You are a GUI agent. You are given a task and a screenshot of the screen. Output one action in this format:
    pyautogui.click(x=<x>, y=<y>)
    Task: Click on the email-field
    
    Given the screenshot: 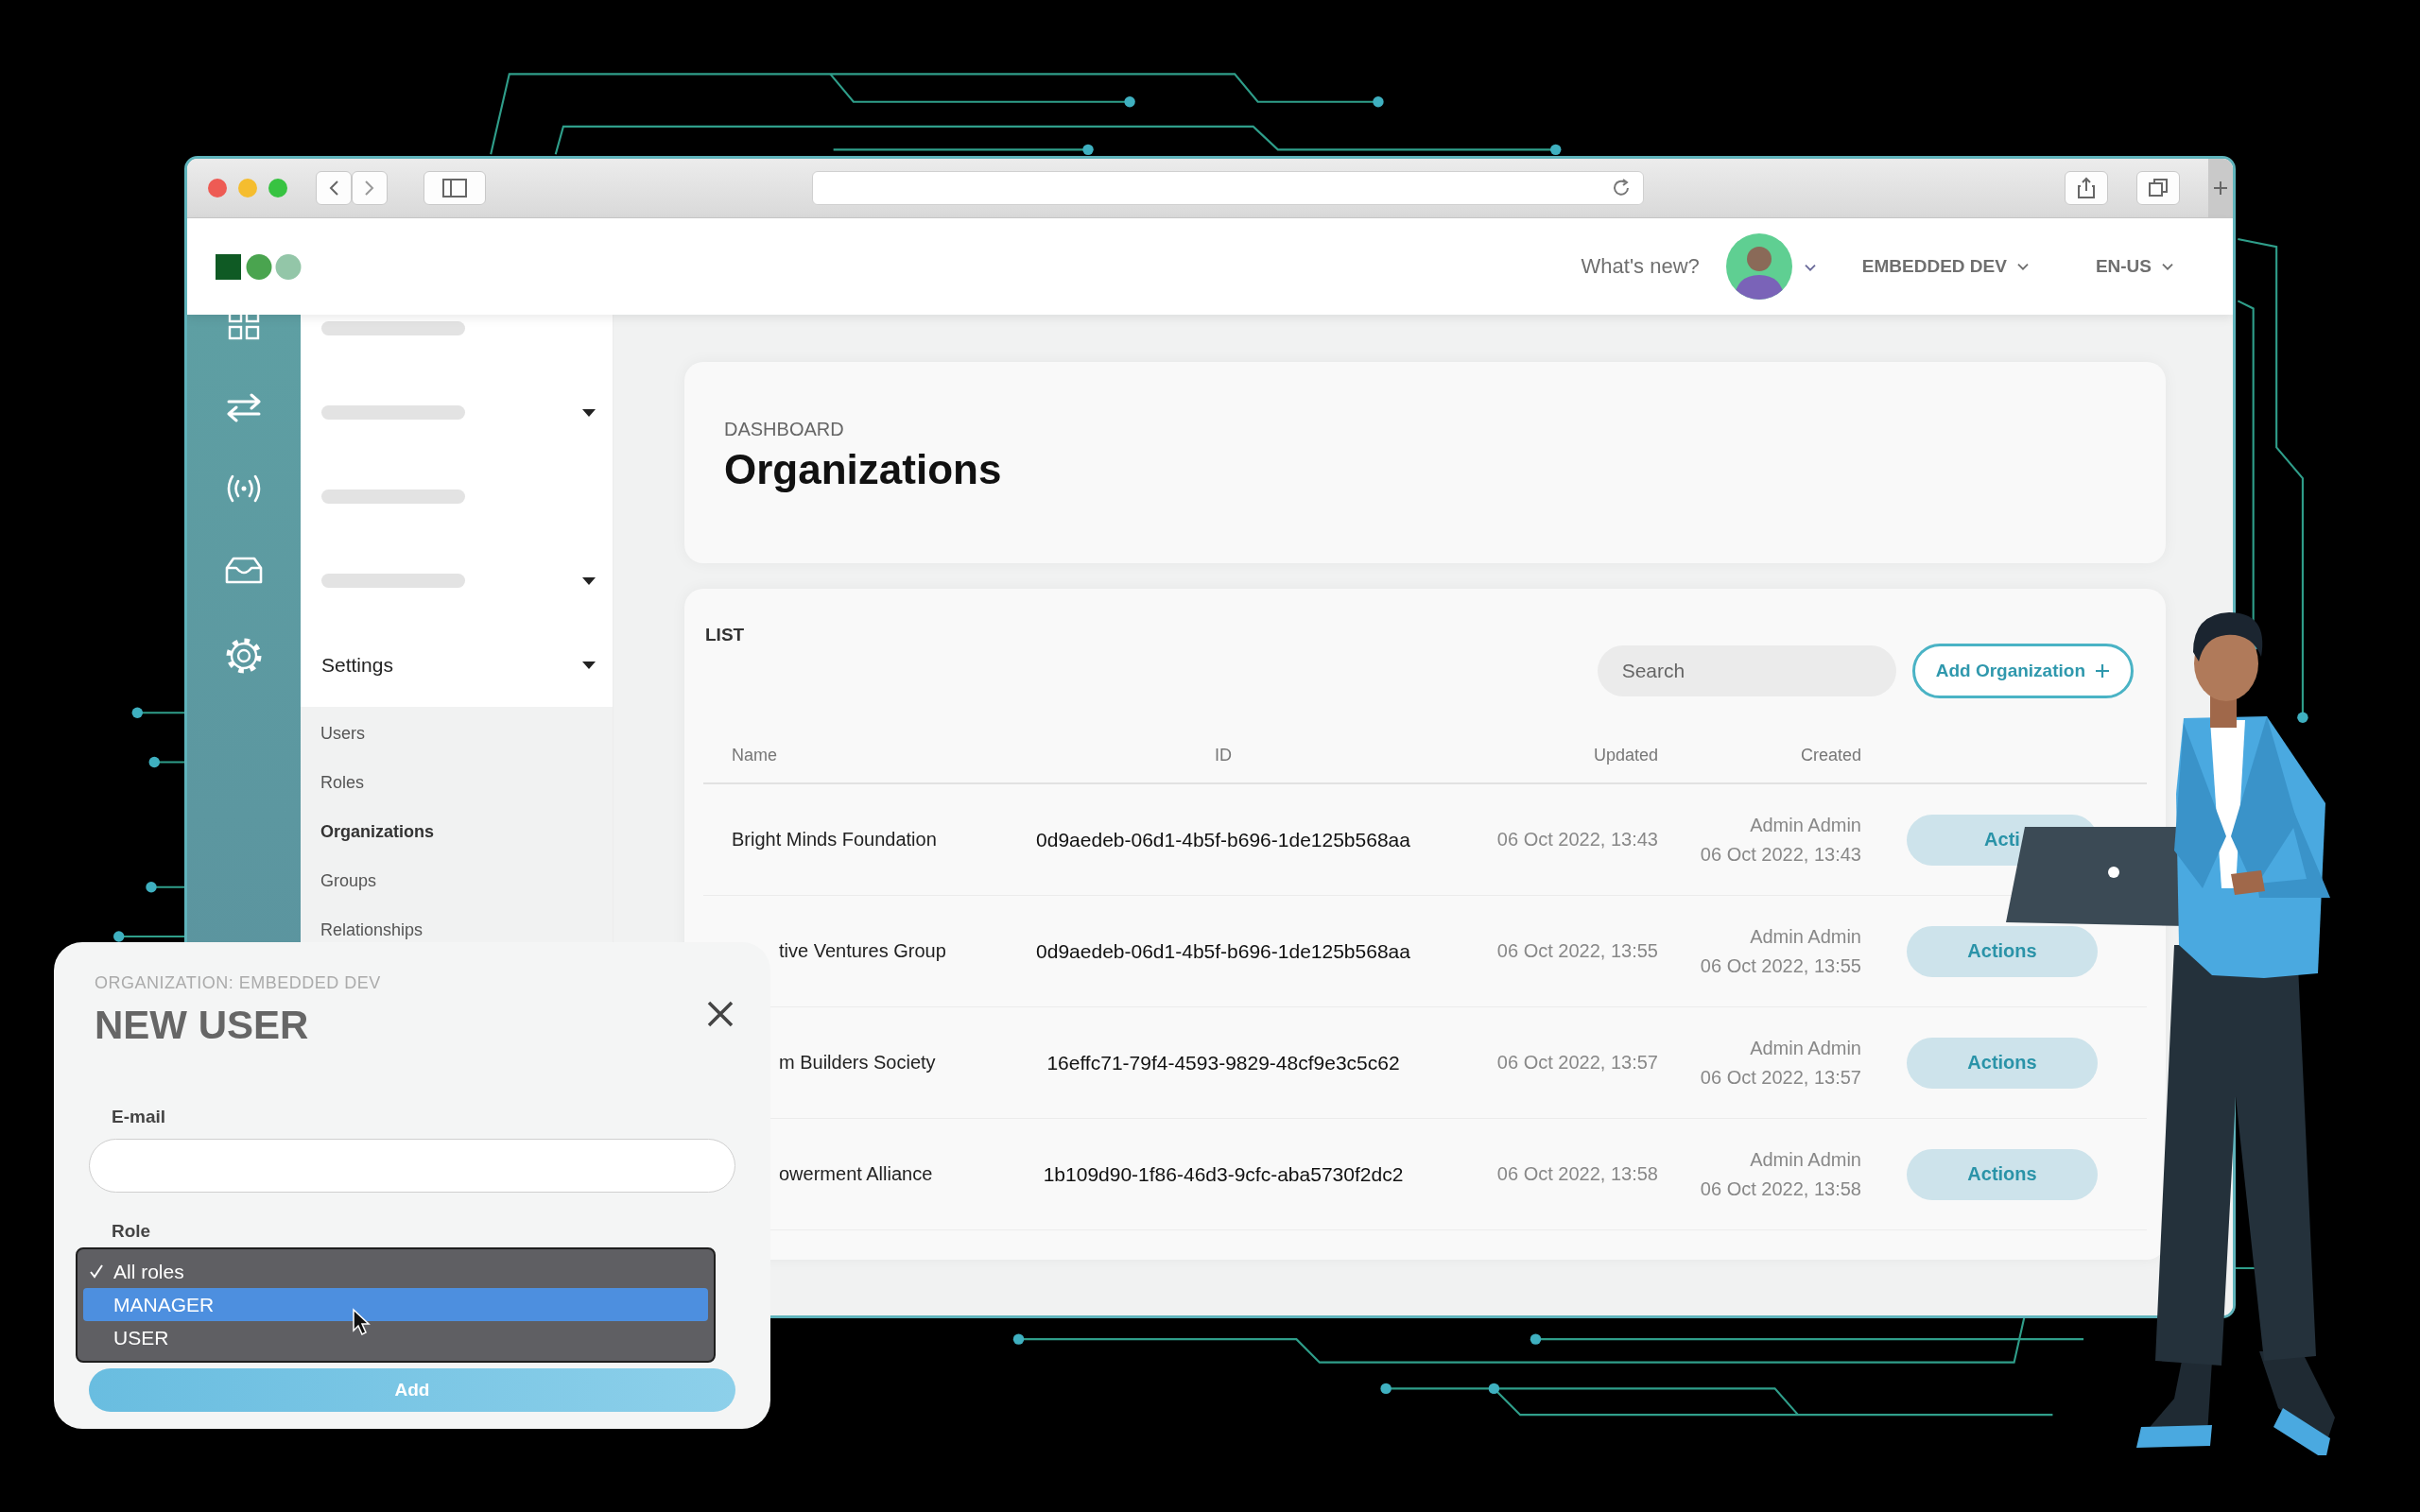 What is the action you would take?
    pyautogui.click(x=412, y=1166)
    